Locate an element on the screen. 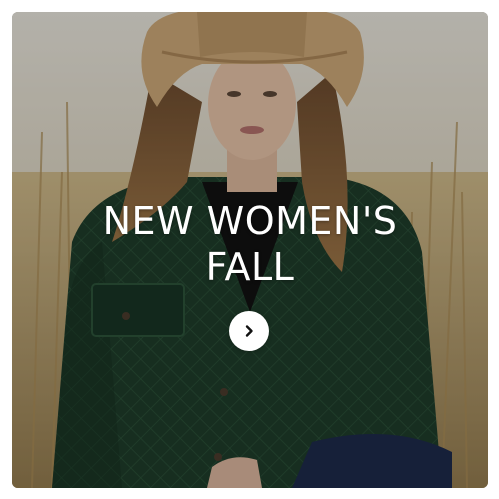 The width and height of the screenshot is (499, 499). chevron-right-icon is located at coordinates (249, 331).